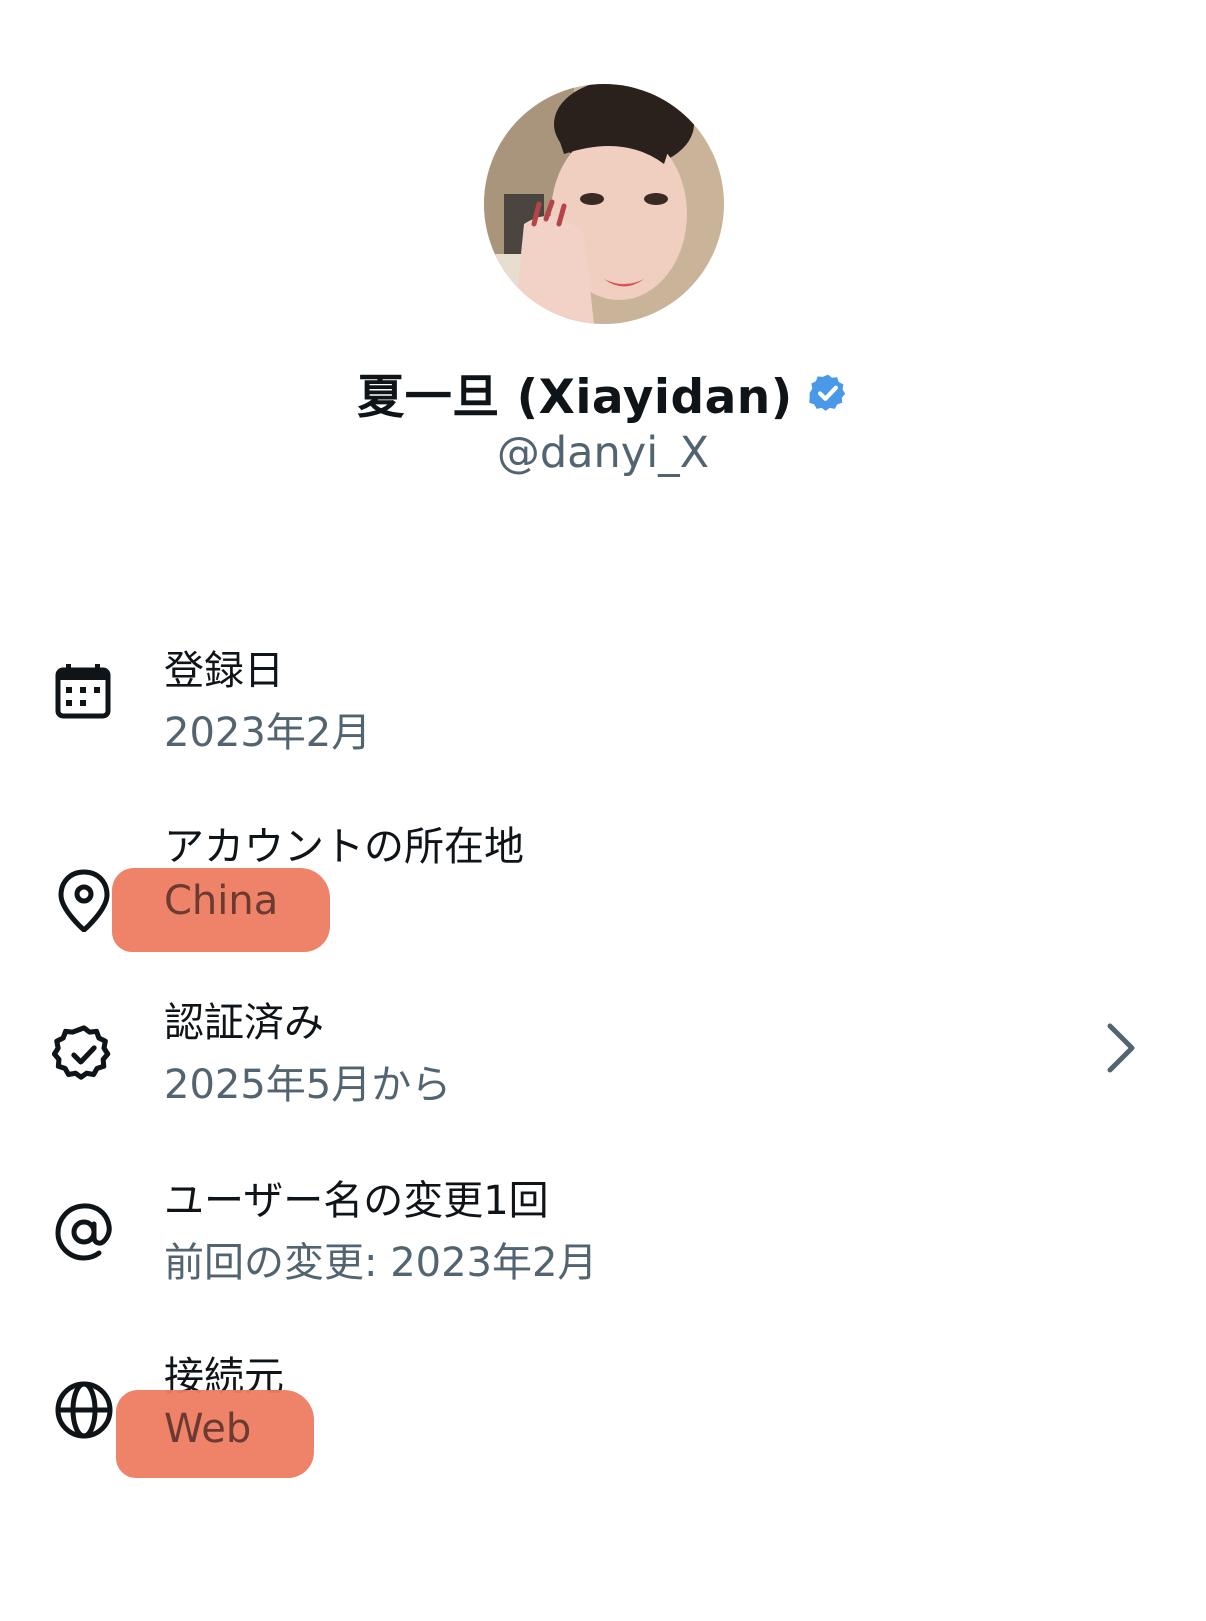 The image size is (1206, 1621). What do you see at coordinates (208, 1429) in the screenshot?
I see `connected-via-value: Web` at bounding box center [208, 1429].